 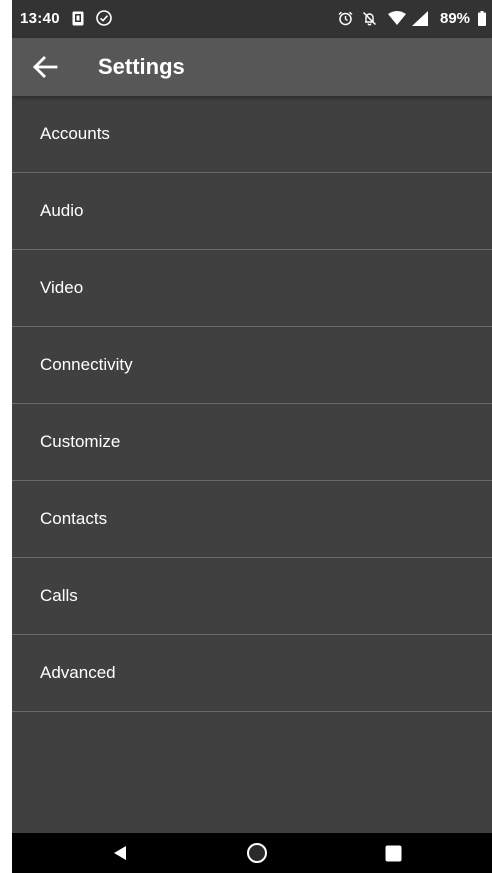 I want to click on settings-item-customize: Customize, so click(x=252, y=442).